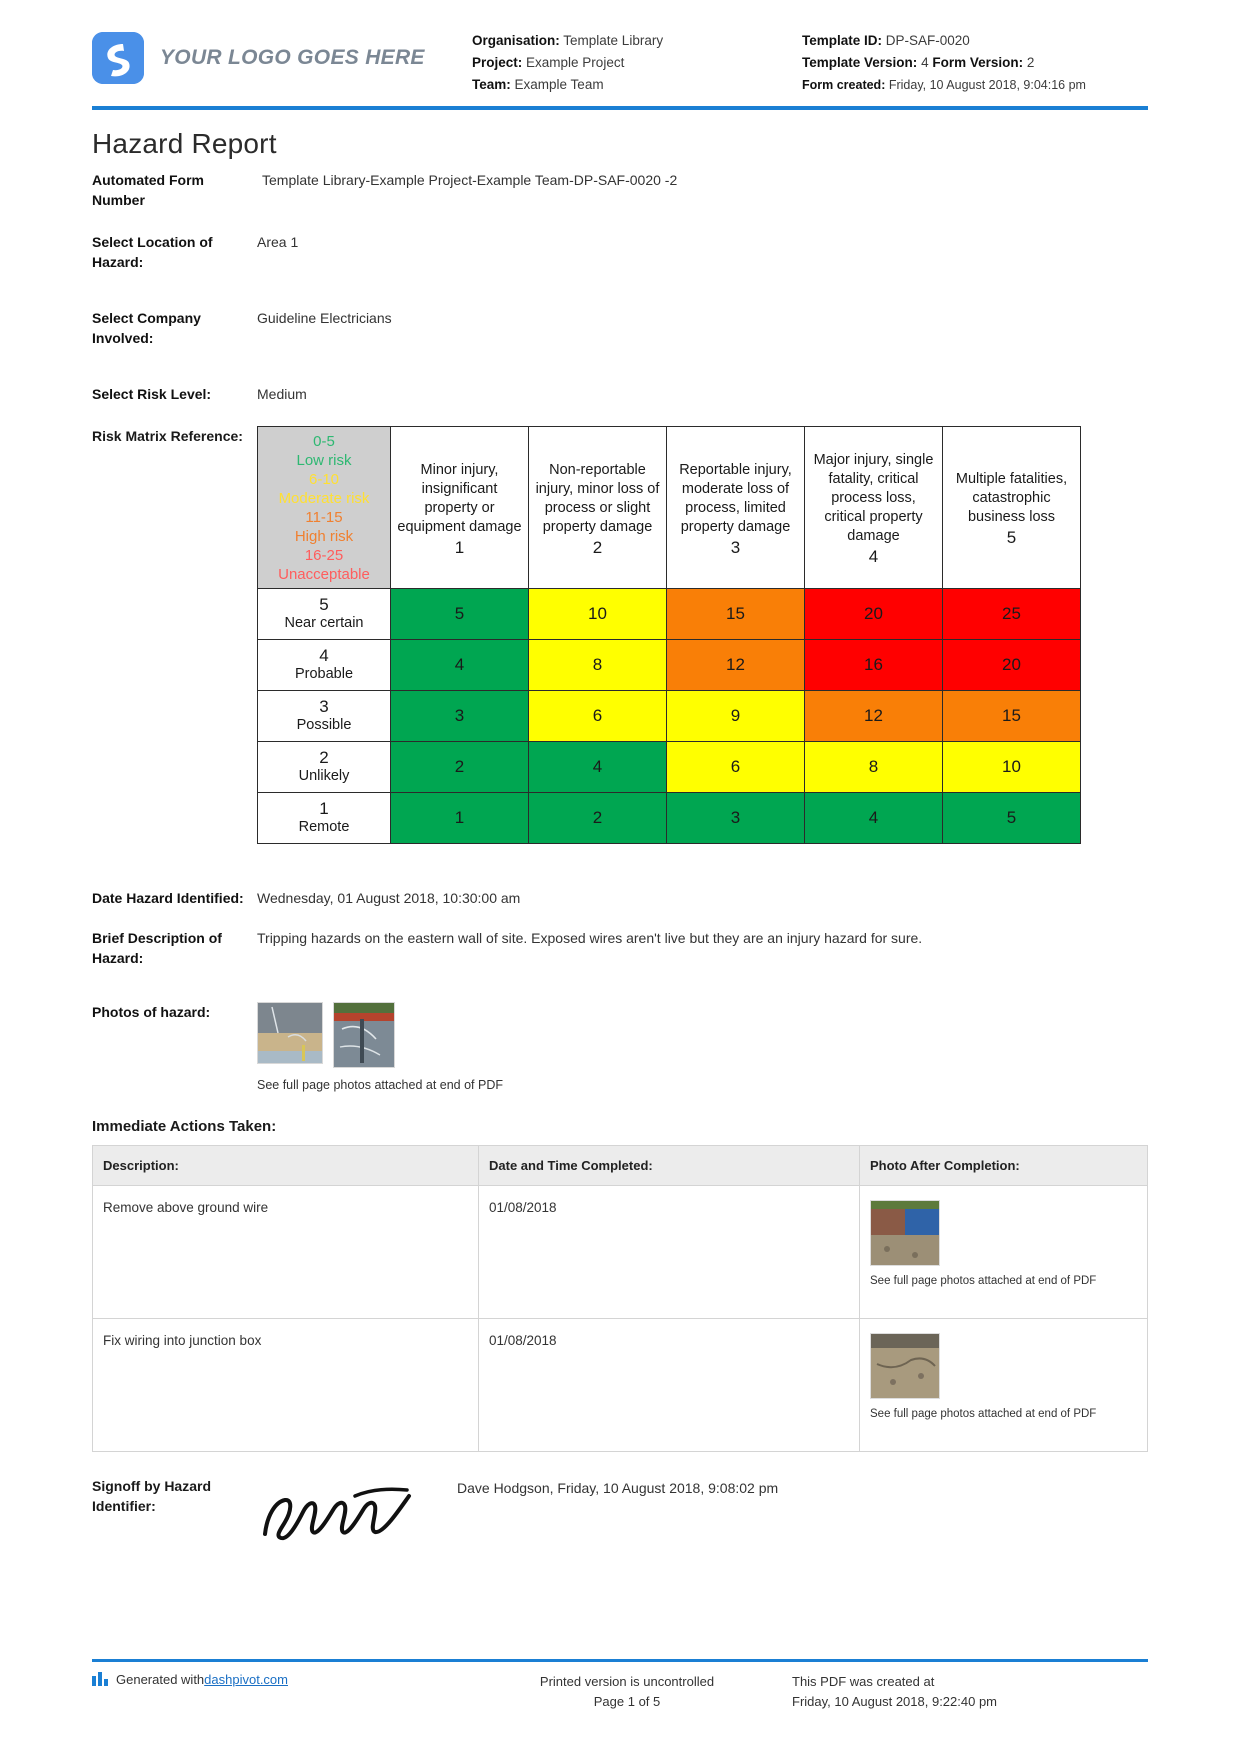 The height and width of the screenshot is (1754, 1240). I want to click on footer-page-number: Page 1 of 5, so click(627, 1701).